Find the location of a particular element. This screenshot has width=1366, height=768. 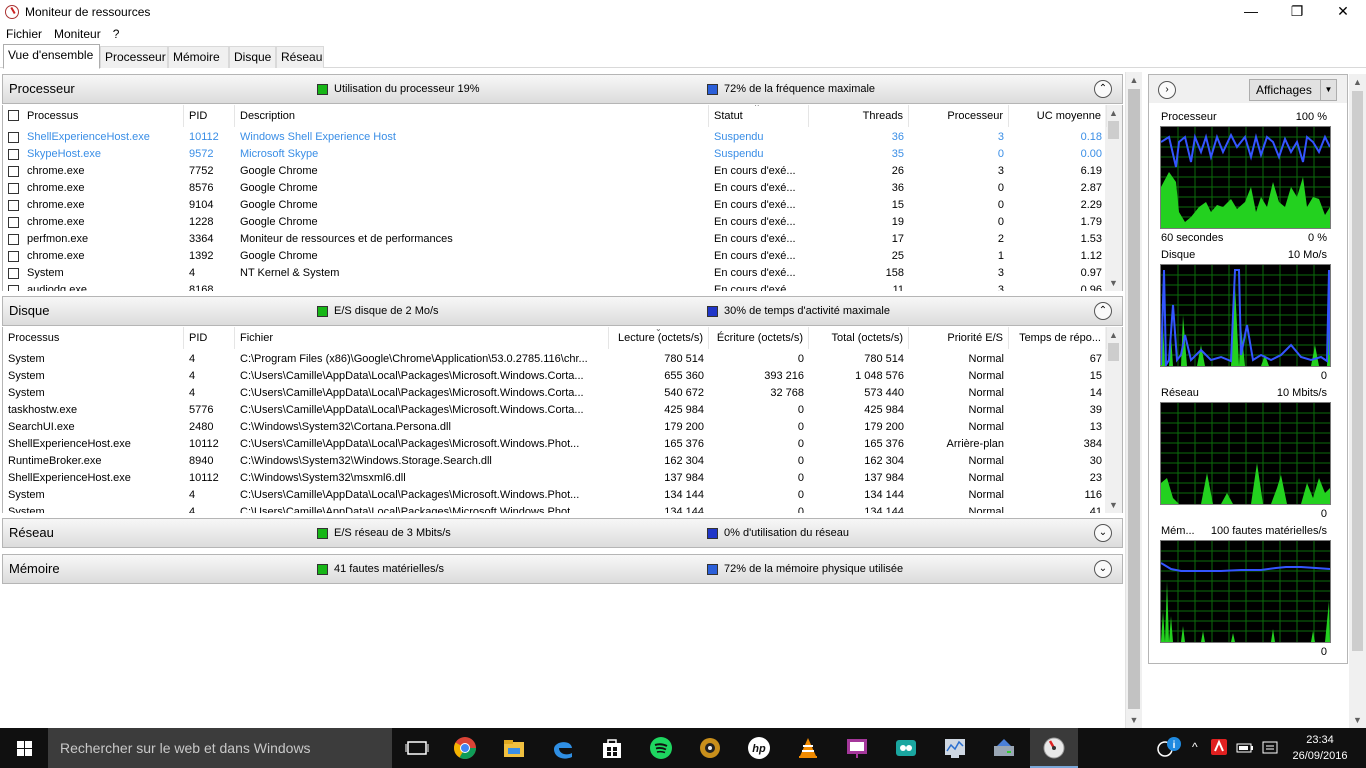

views-button: Affichages ▼ is located at coordinates (1293, 90).